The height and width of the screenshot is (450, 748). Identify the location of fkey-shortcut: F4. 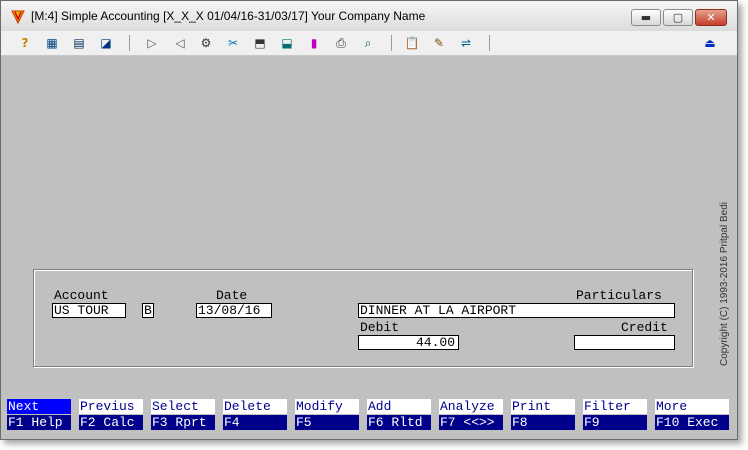
(255, 422).